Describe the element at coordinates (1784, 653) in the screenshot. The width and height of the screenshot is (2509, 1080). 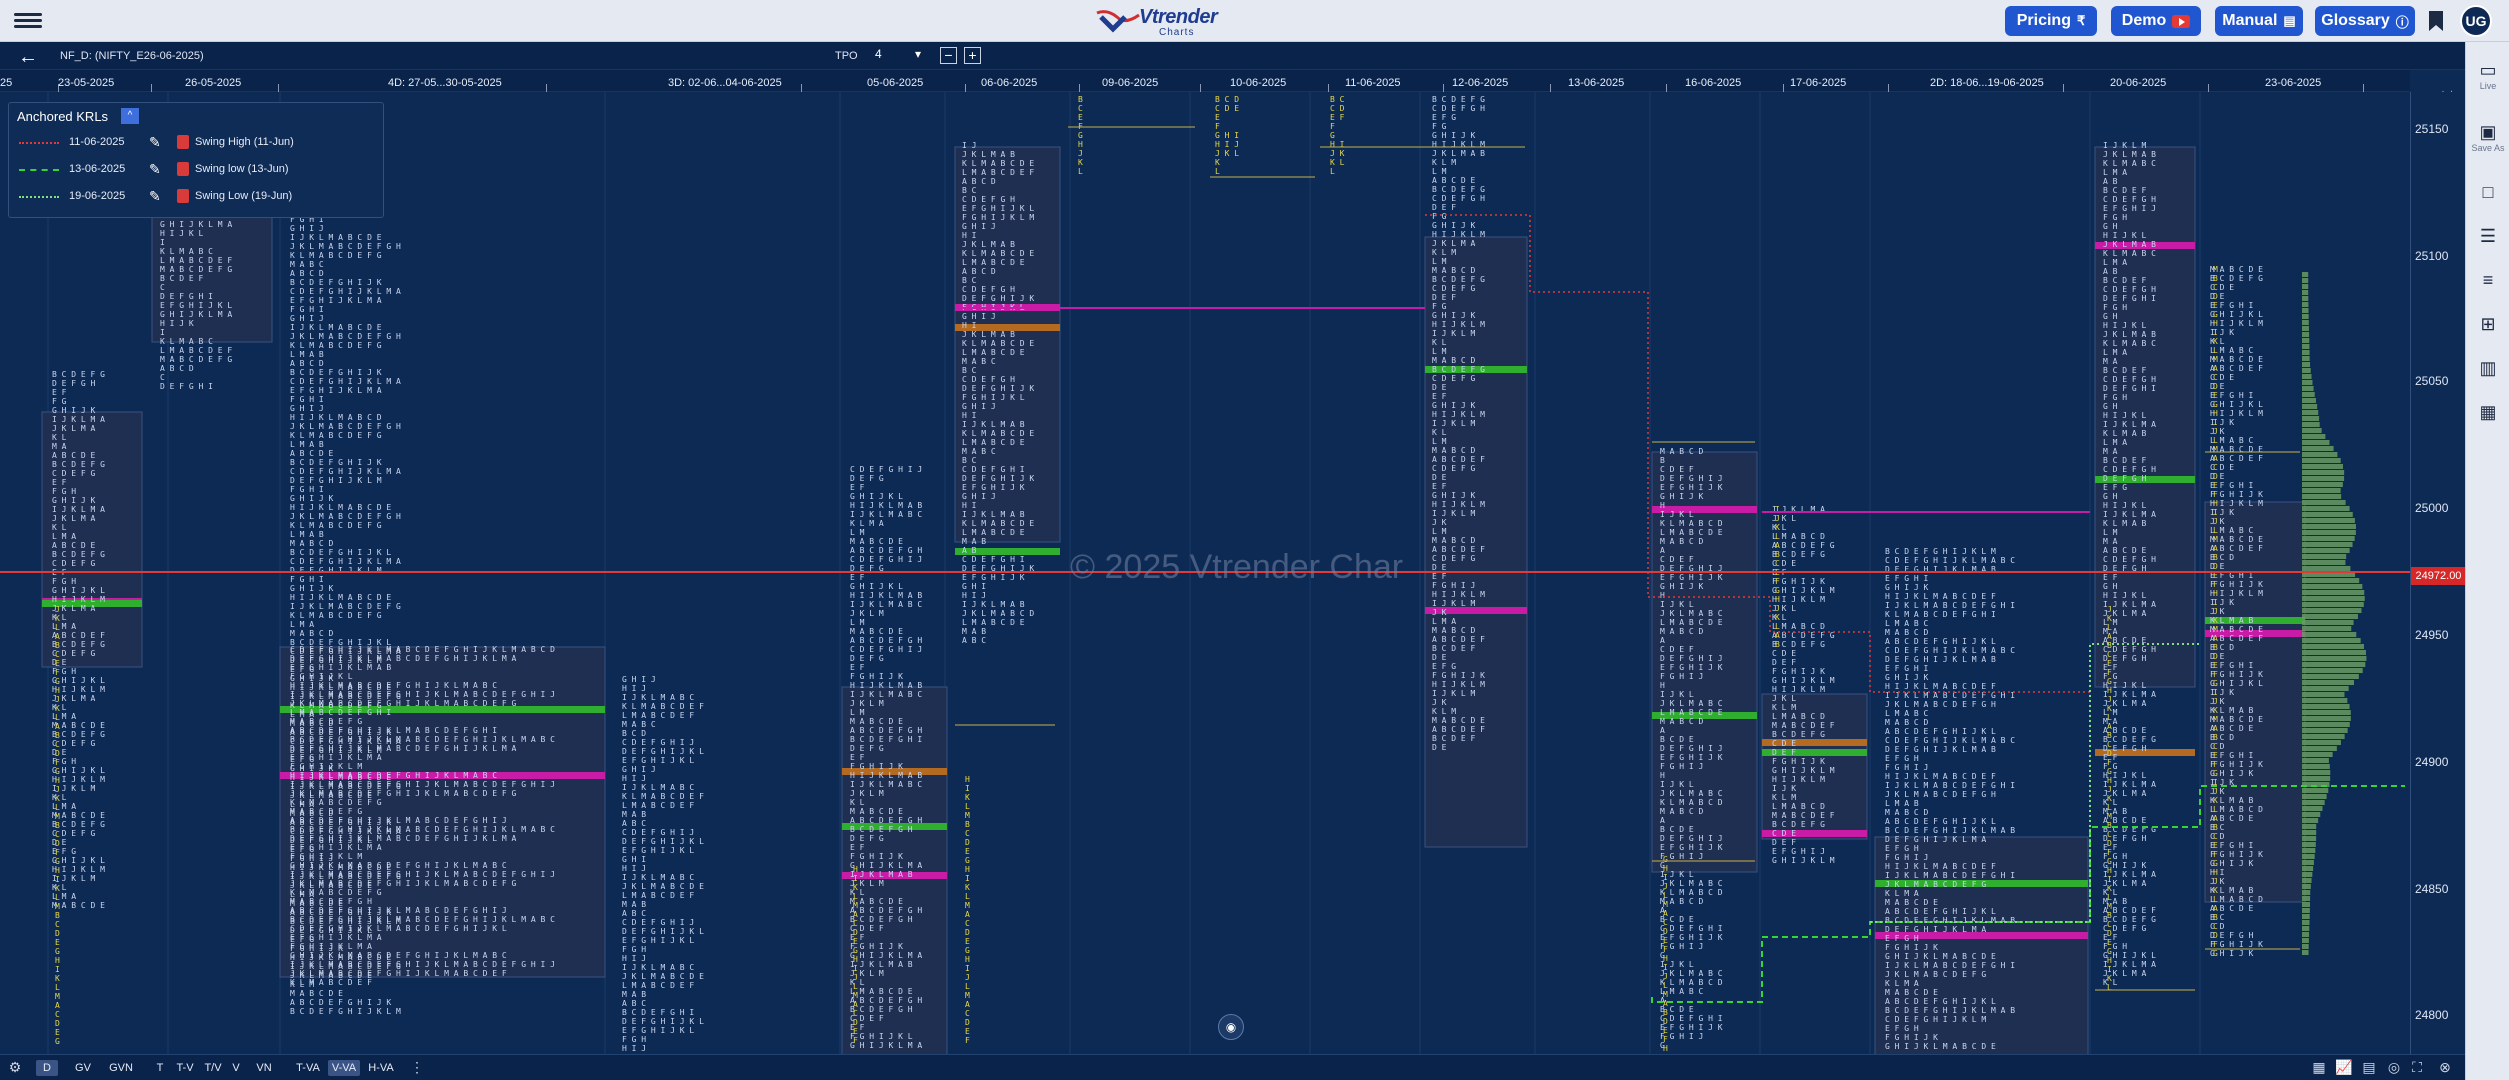
I see `tpo-letters: C D E` at that location.